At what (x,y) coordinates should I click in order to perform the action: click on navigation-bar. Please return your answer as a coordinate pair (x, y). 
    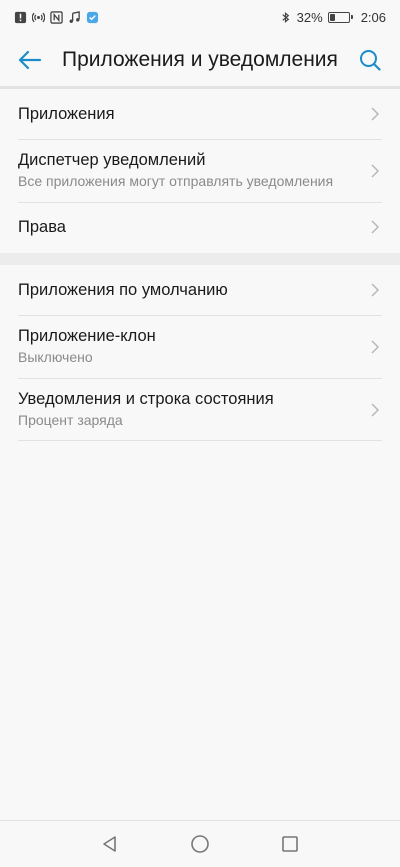
    Looking at the image, I should click on (200, 843).